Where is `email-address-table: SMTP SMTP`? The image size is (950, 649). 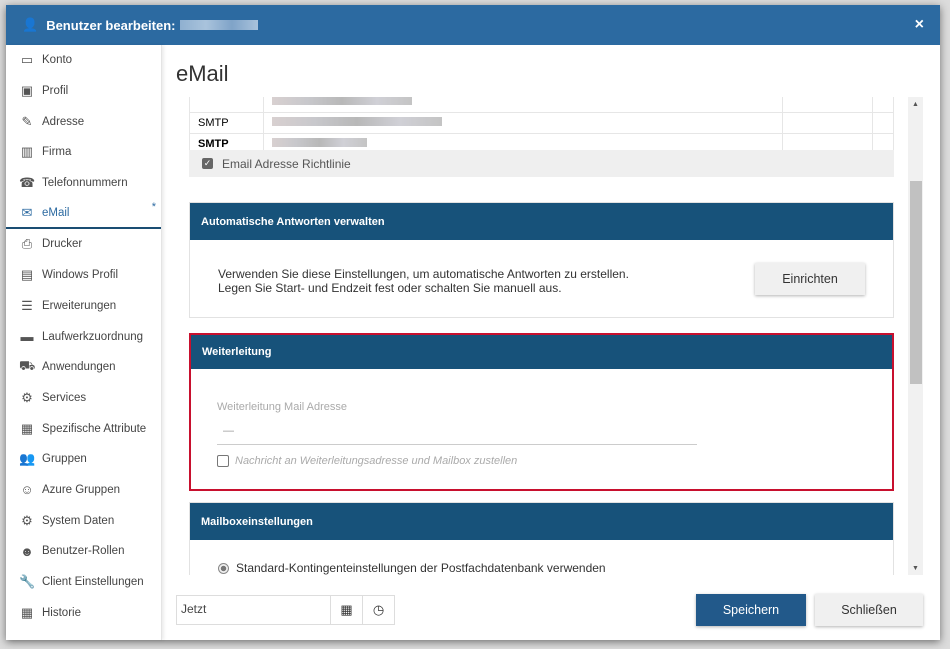
email-address-table: SMTP SMTP is located at coordinates (541, 126).